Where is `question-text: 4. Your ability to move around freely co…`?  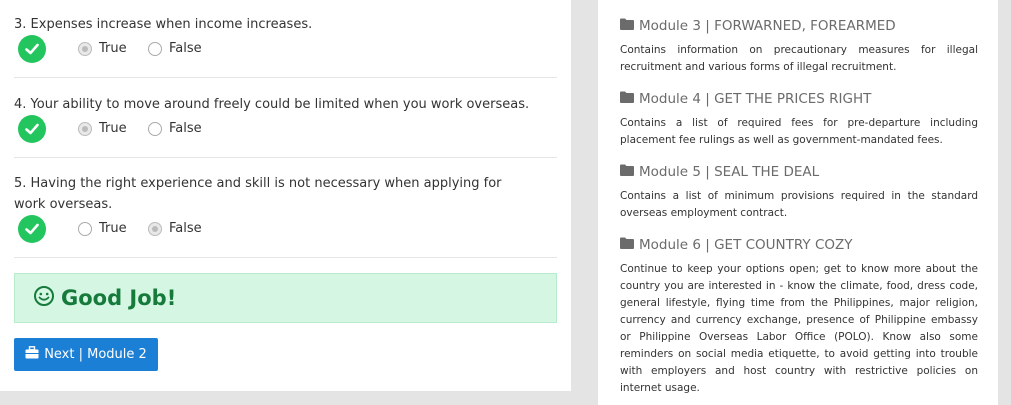
question-text: 4. Your ability to move around freely co… is located at coordinates (272, 104).